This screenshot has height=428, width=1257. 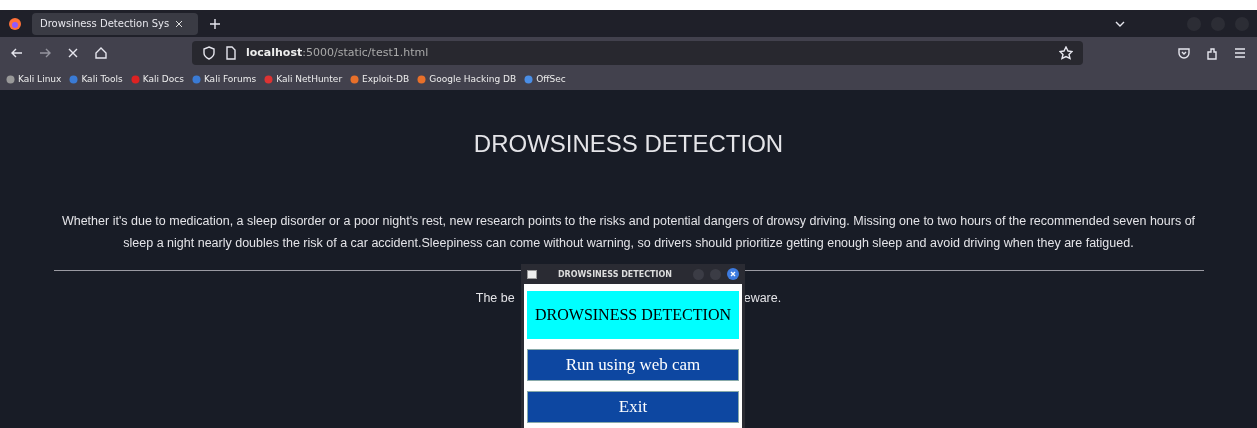 What do you see at coordinates (101, 52) in the screenshot?
I see `home-icon` at bounding box center [101, 52].